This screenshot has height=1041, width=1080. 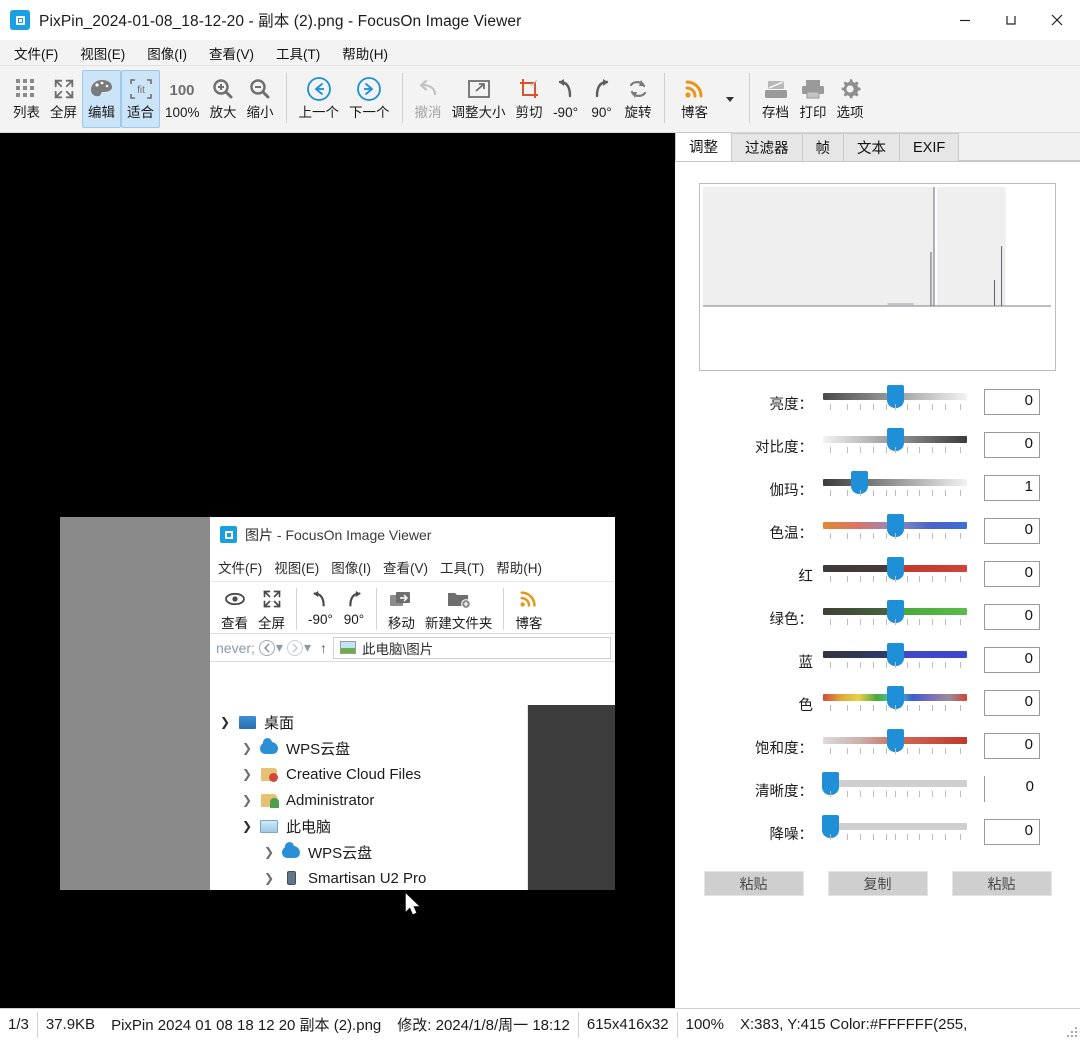 What do you see at coordinates (279, 647) in the screenshot?
I see `back-dropdown-icon: ▾` at bounding box center [279, 647].